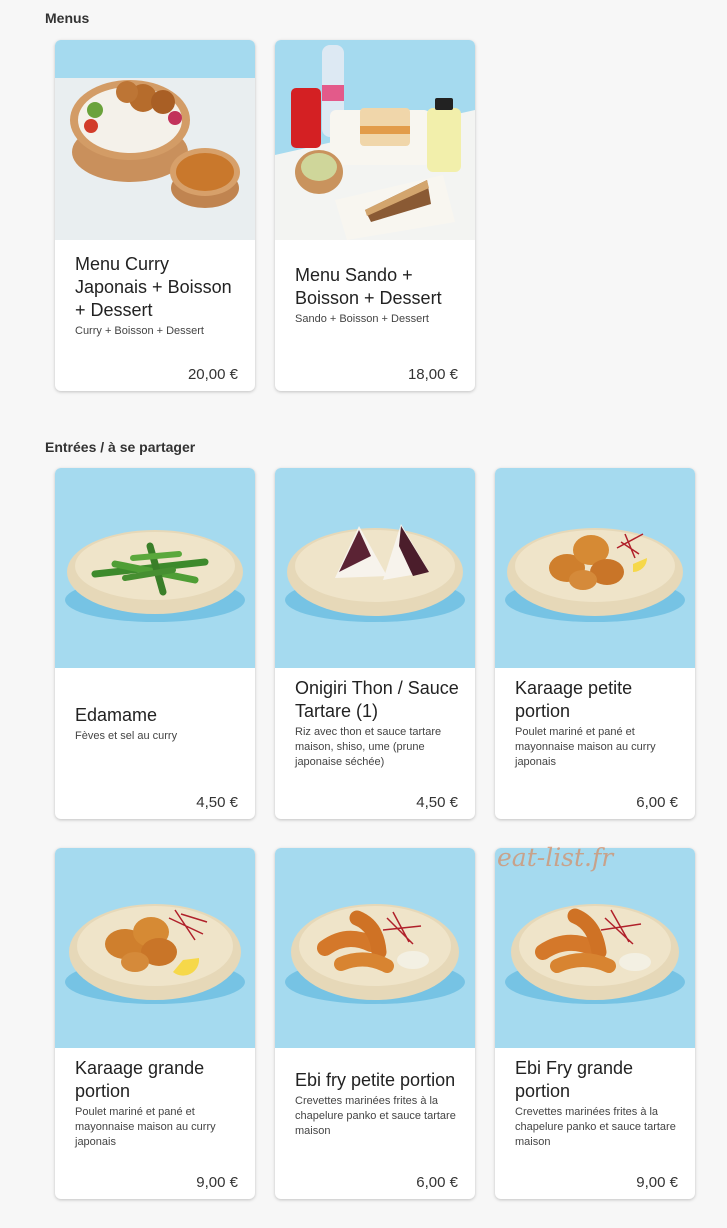 Image resolution: width=727 pixels, height=1228 pixels. Describe the element at coordinates (595, 568) in the screenshot. I see `karaage-small-photo` at that location.